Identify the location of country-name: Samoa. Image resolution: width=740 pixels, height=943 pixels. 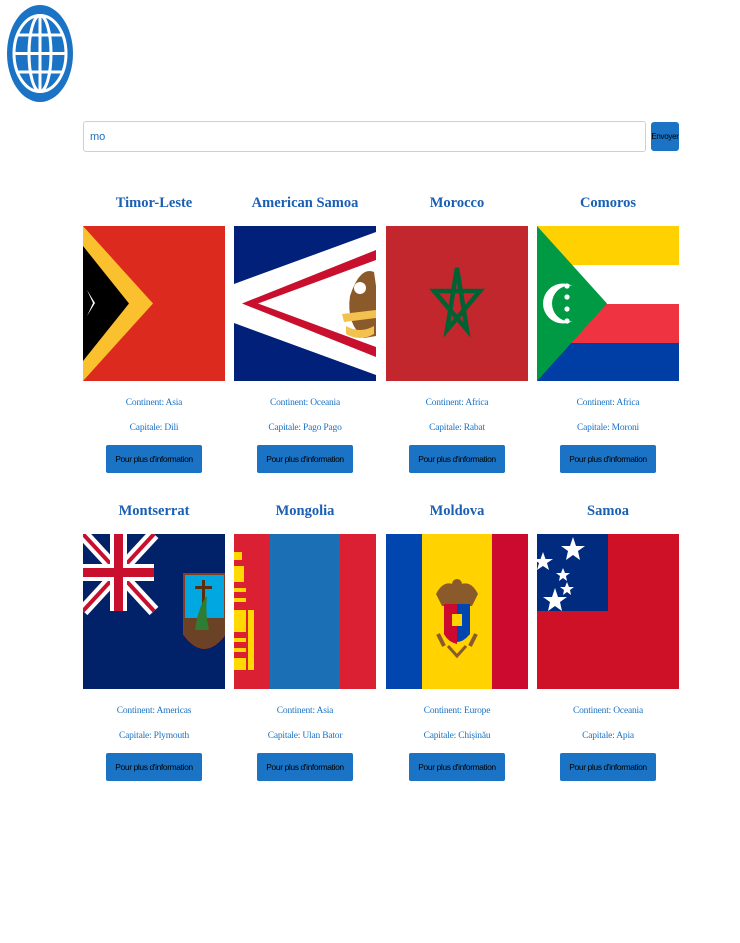
(608, 511).